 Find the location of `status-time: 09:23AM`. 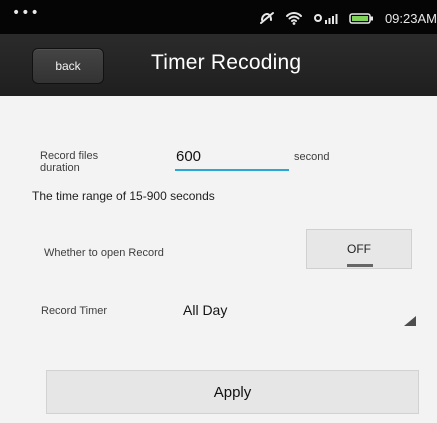

status-time: 09:23AM is located at coordinates (410, 18).